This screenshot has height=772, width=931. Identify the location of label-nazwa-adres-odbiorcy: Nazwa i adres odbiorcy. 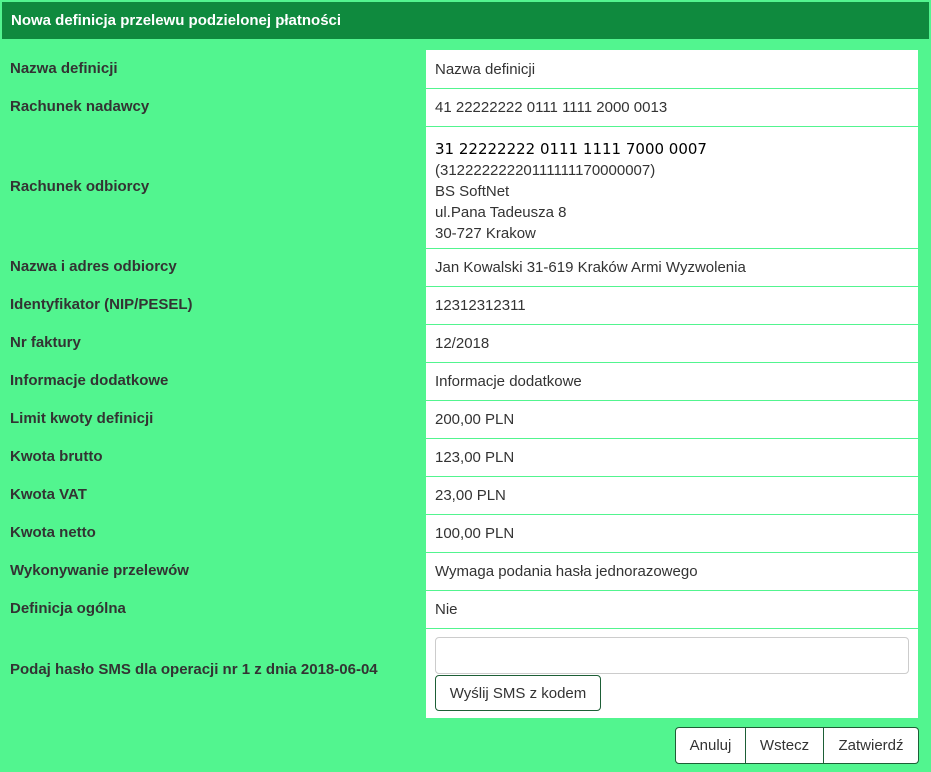
(93, 266).